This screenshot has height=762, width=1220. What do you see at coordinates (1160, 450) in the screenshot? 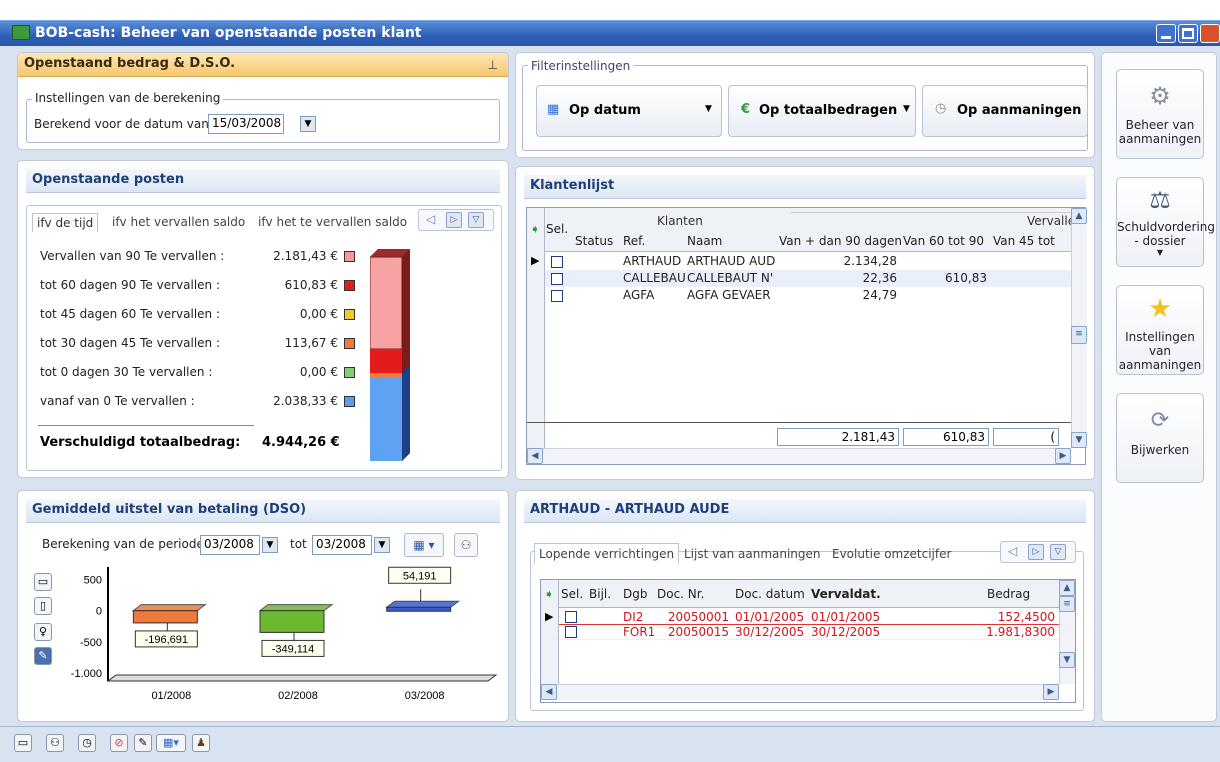
I see `side-btn4-label: Bijwerken` at bounding box center [1160, 450].